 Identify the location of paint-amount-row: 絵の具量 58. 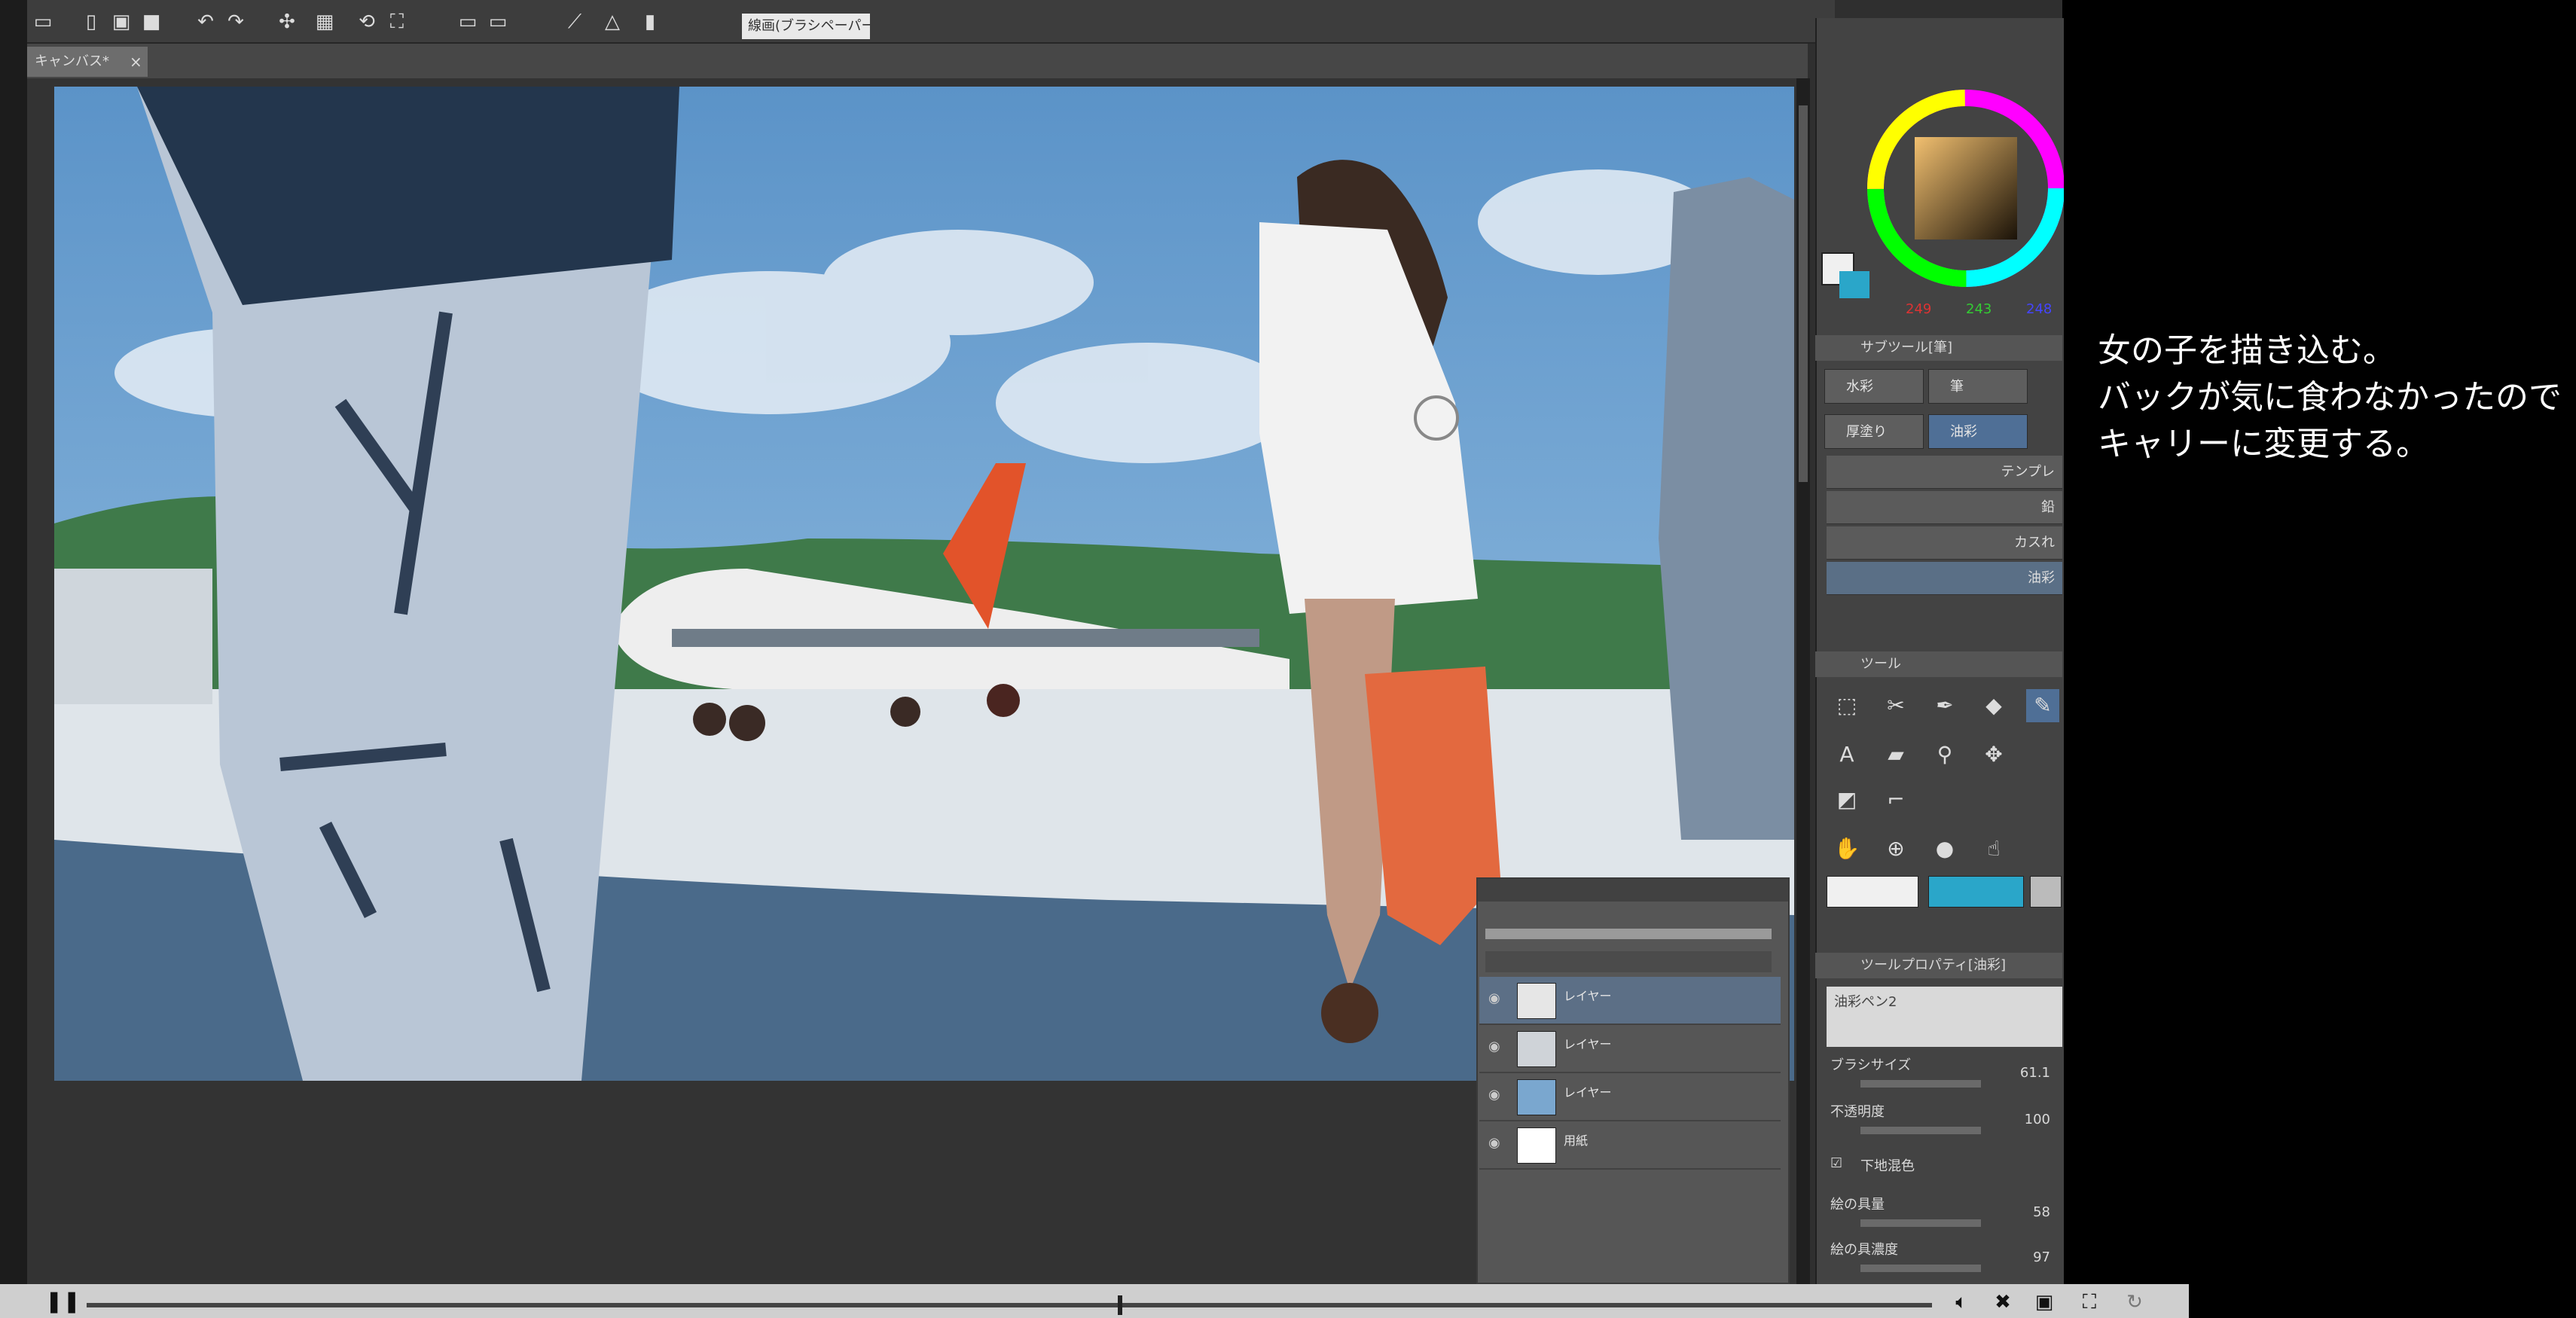
(1943, 1214).